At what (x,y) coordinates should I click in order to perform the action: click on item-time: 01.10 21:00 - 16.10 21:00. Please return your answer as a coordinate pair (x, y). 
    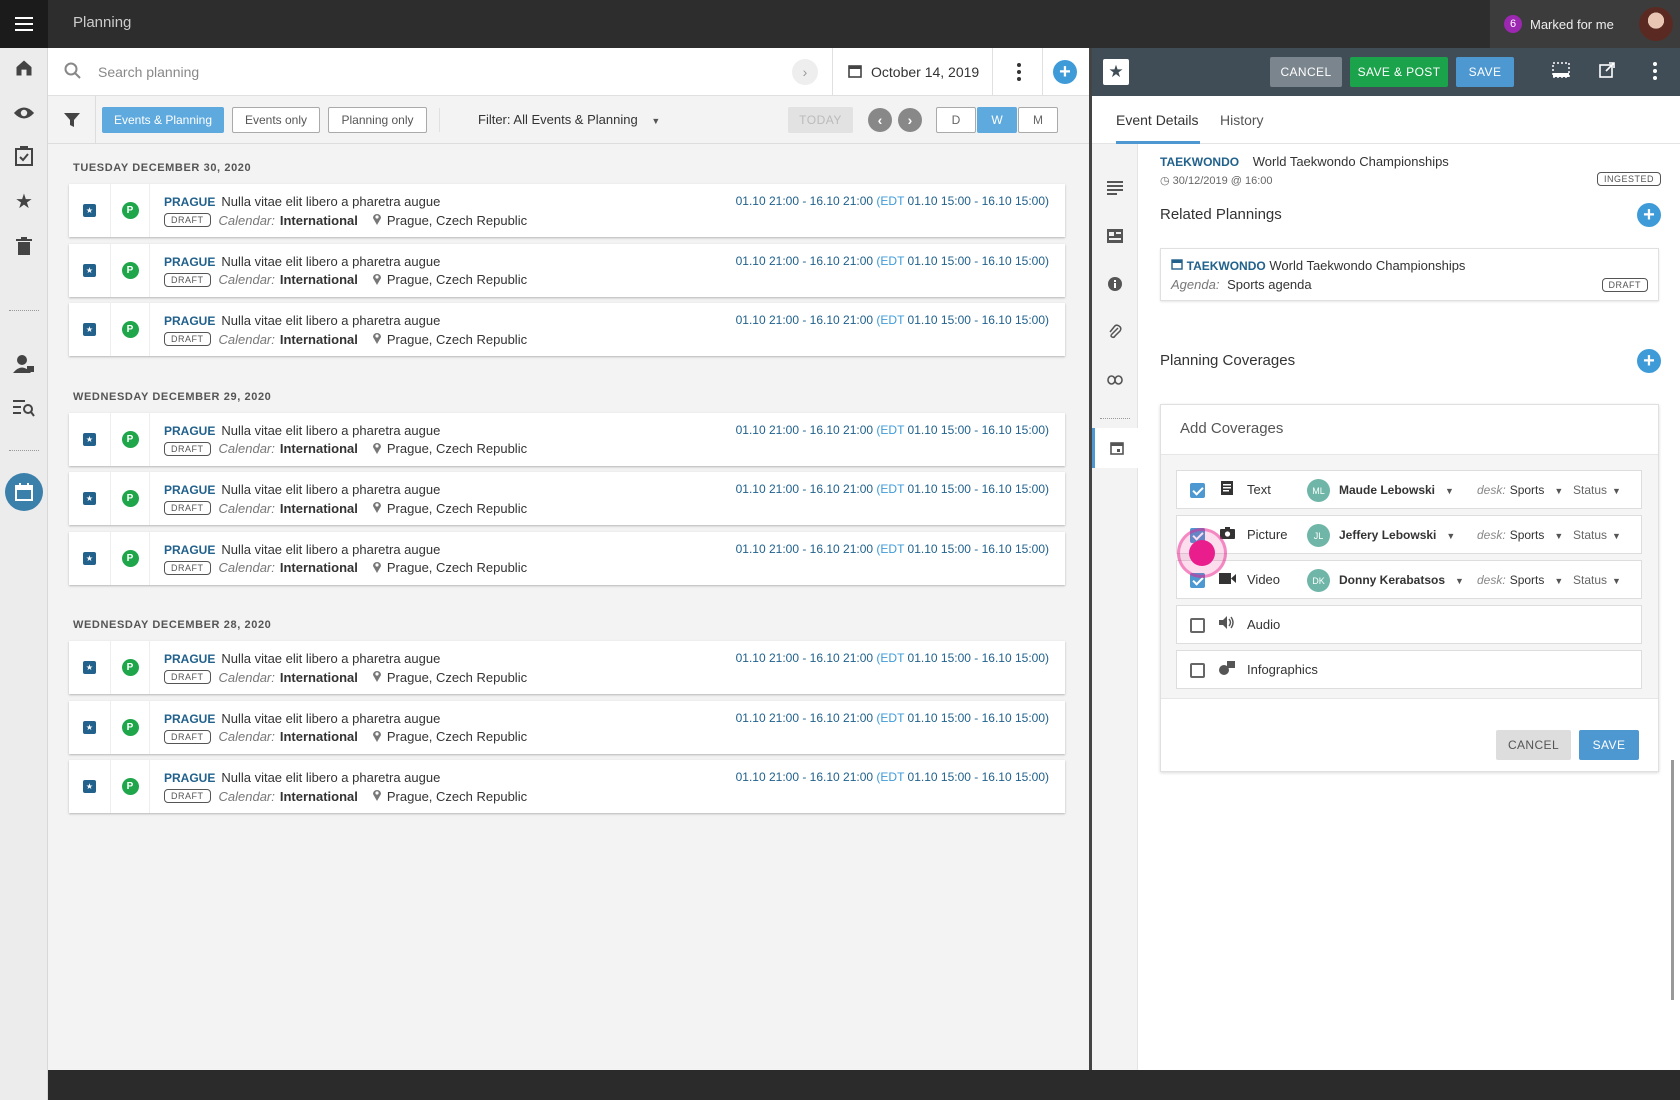
    Looking at the image, I should click on (804, 658).